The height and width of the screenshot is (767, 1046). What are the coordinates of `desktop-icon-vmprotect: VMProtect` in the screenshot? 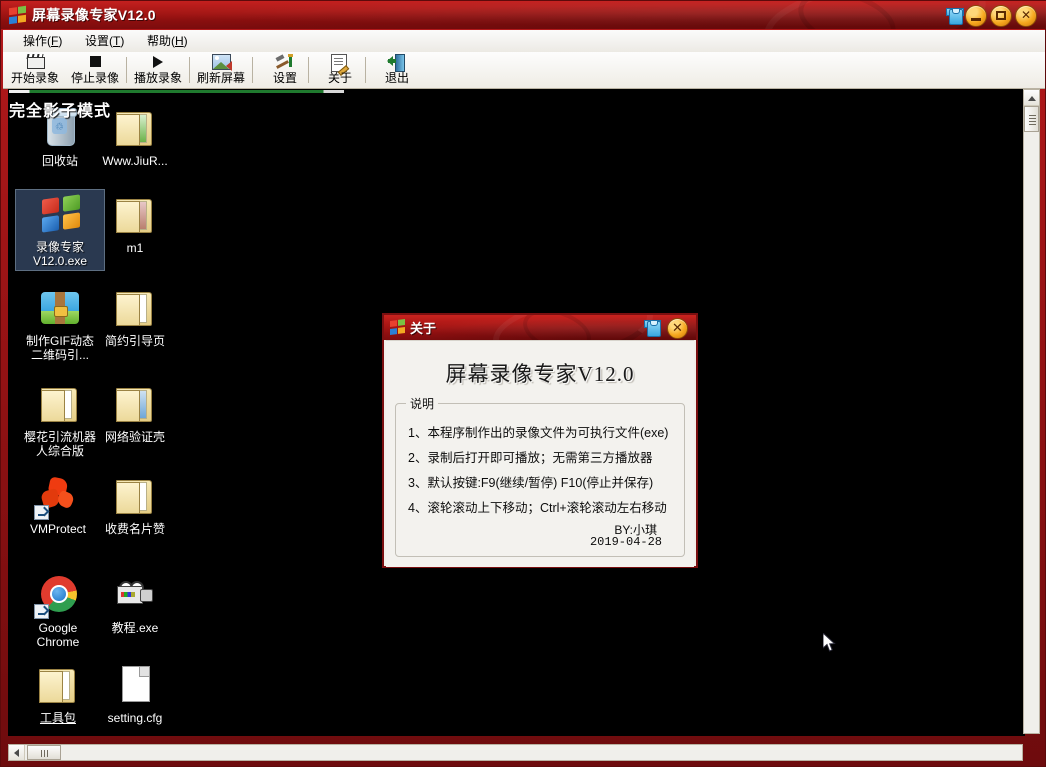 It's located at (58, 505).